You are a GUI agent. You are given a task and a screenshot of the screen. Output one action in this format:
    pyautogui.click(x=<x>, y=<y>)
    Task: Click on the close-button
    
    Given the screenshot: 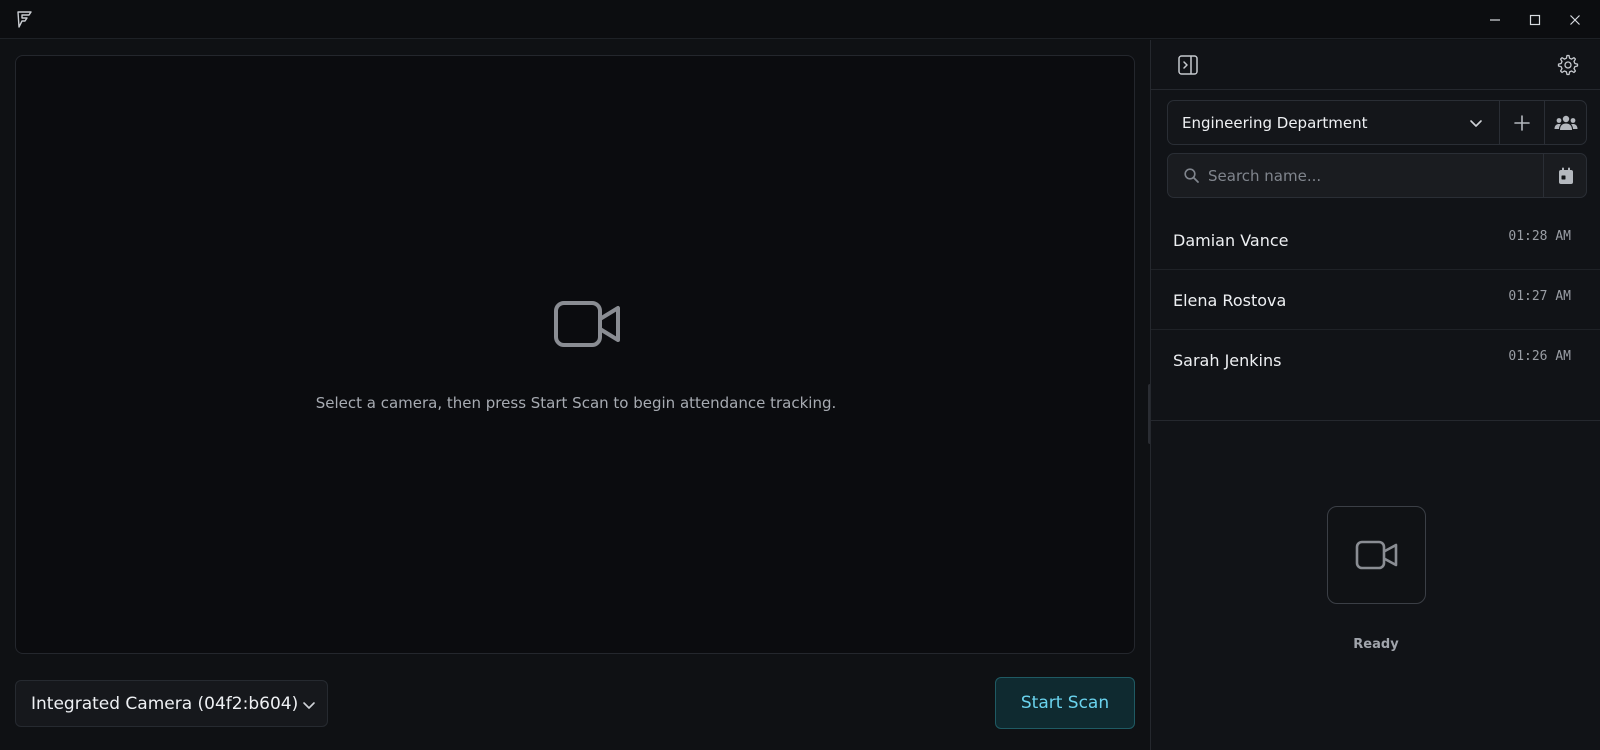 What is the action you would take?
    pyautogui.click(x=1575, y=19)
    